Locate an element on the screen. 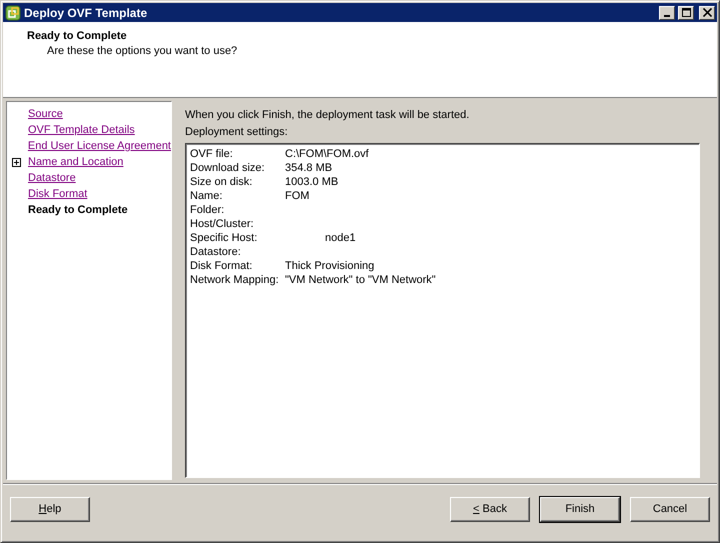 This screenshot has height=543, width=720. maximize-icon is located at coordinates (686, 12).